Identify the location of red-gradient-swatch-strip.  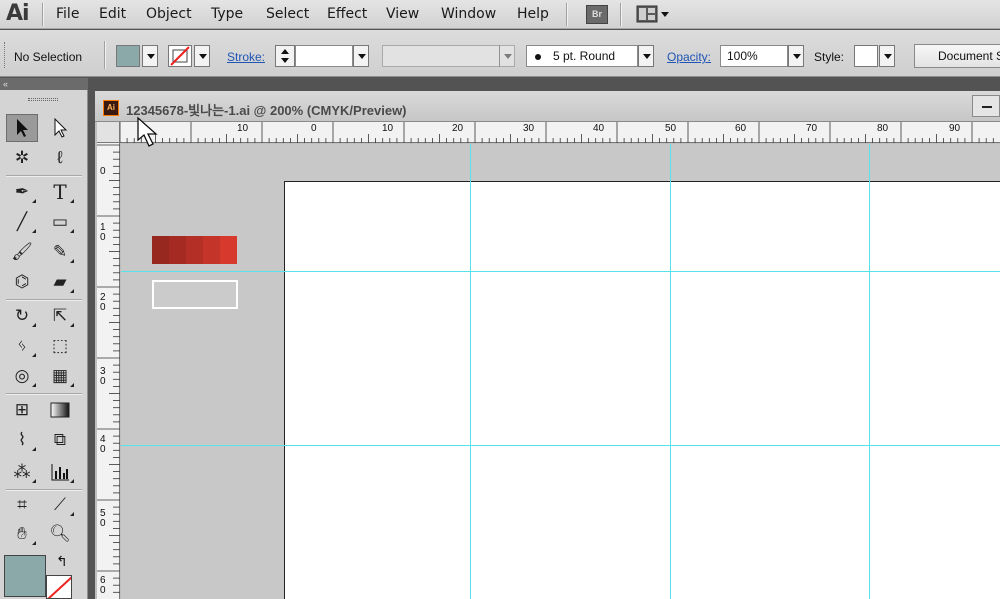
(194, 250).